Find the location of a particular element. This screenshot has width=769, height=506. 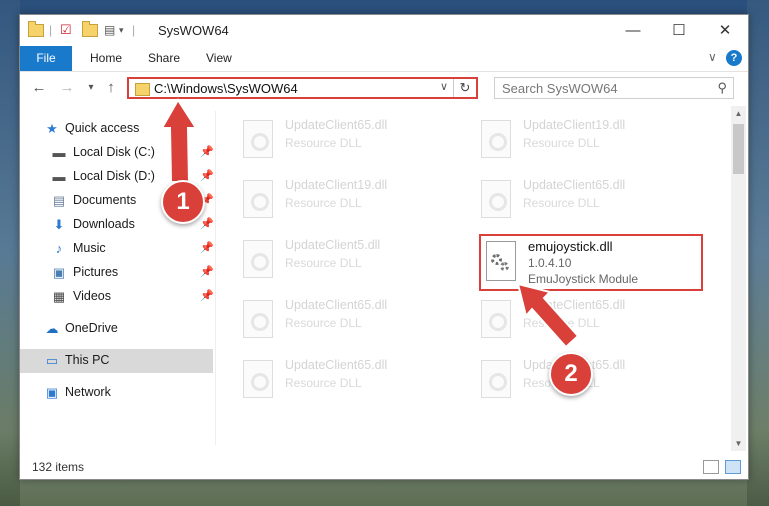

new-folder-icon is located at coordinates (90, 30).